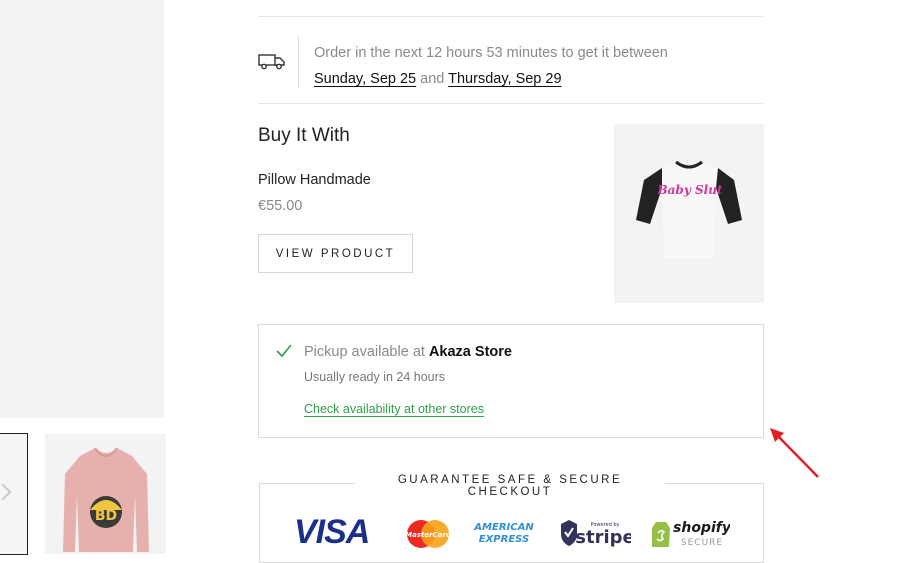 This screenshot has height=563, width=906. I want to click on bundle-title: Buy It With, so click(304, 135).